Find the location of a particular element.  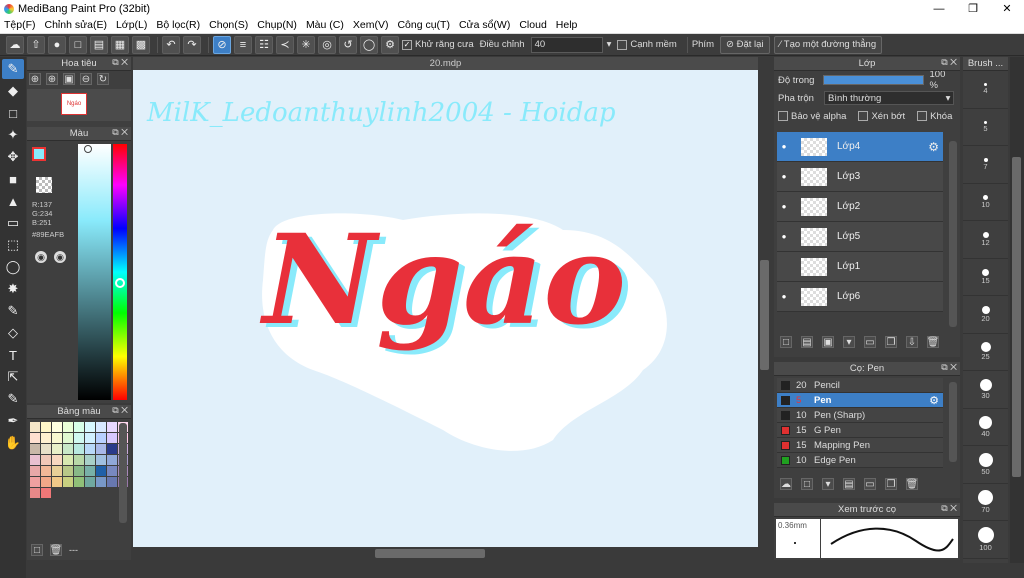

scatter-brush-icon: ✦ is located at coordinates (13, 135).